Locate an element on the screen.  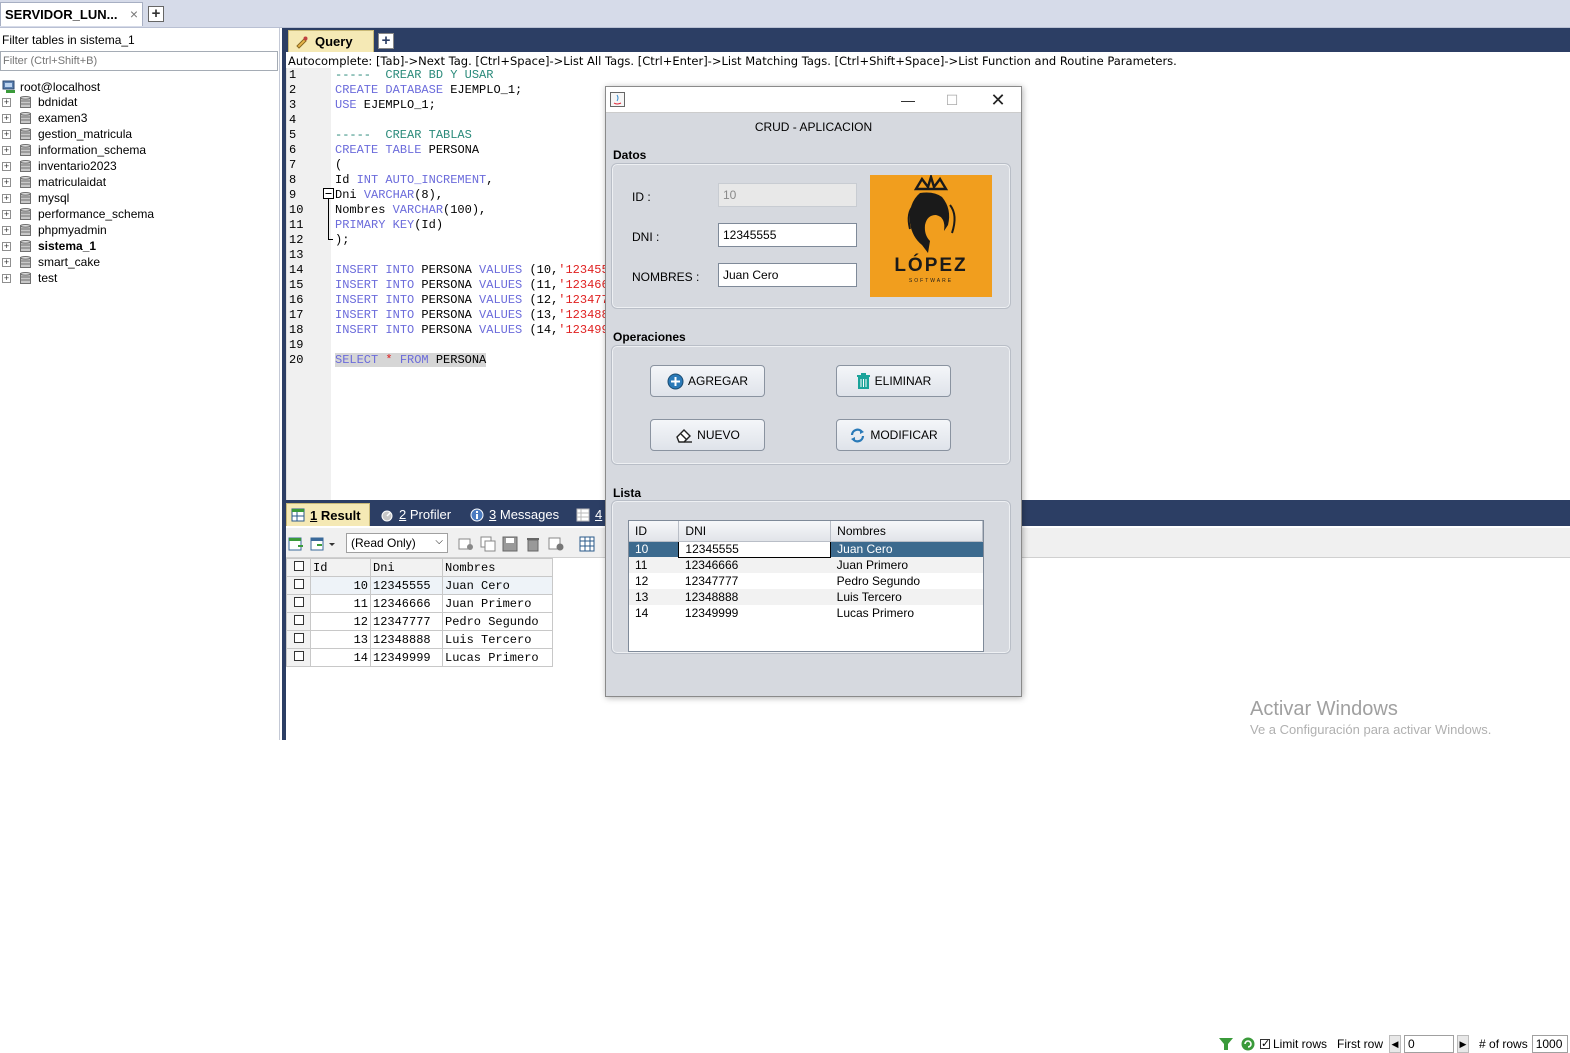
table-row: 10 12345555 Juan Cero is located at coordinates (419, 585).